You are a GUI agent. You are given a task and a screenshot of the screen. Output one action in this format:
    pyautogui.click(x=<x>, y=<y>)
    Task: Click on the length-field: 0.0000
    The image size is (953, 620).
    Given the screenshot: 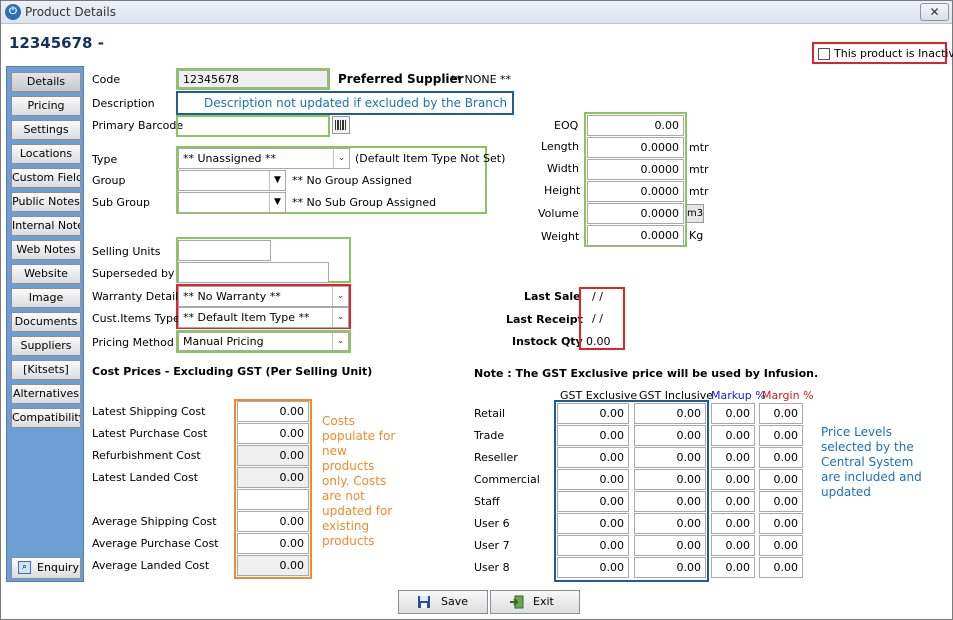 What is the action you would take?
    pyautogui.click(x=635, y=147)
    